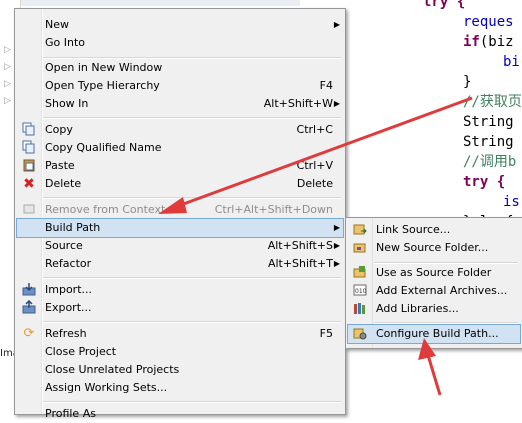 This screenshot has width=522, height=423. What do you see at coordinates (430, 367) in the screenshot?
I see `annotation-arrow-to-configure-build-path` at bounding box center [430, 367].